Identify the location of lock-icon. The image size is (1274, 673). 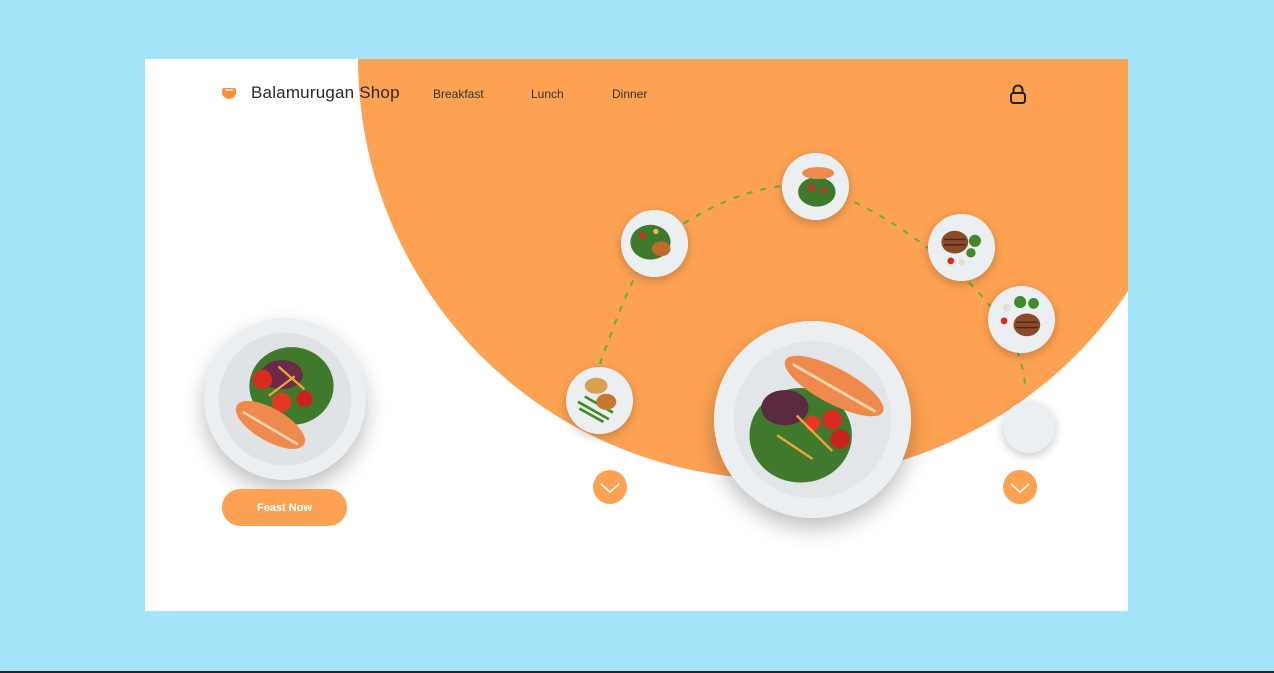
(1018, 94).